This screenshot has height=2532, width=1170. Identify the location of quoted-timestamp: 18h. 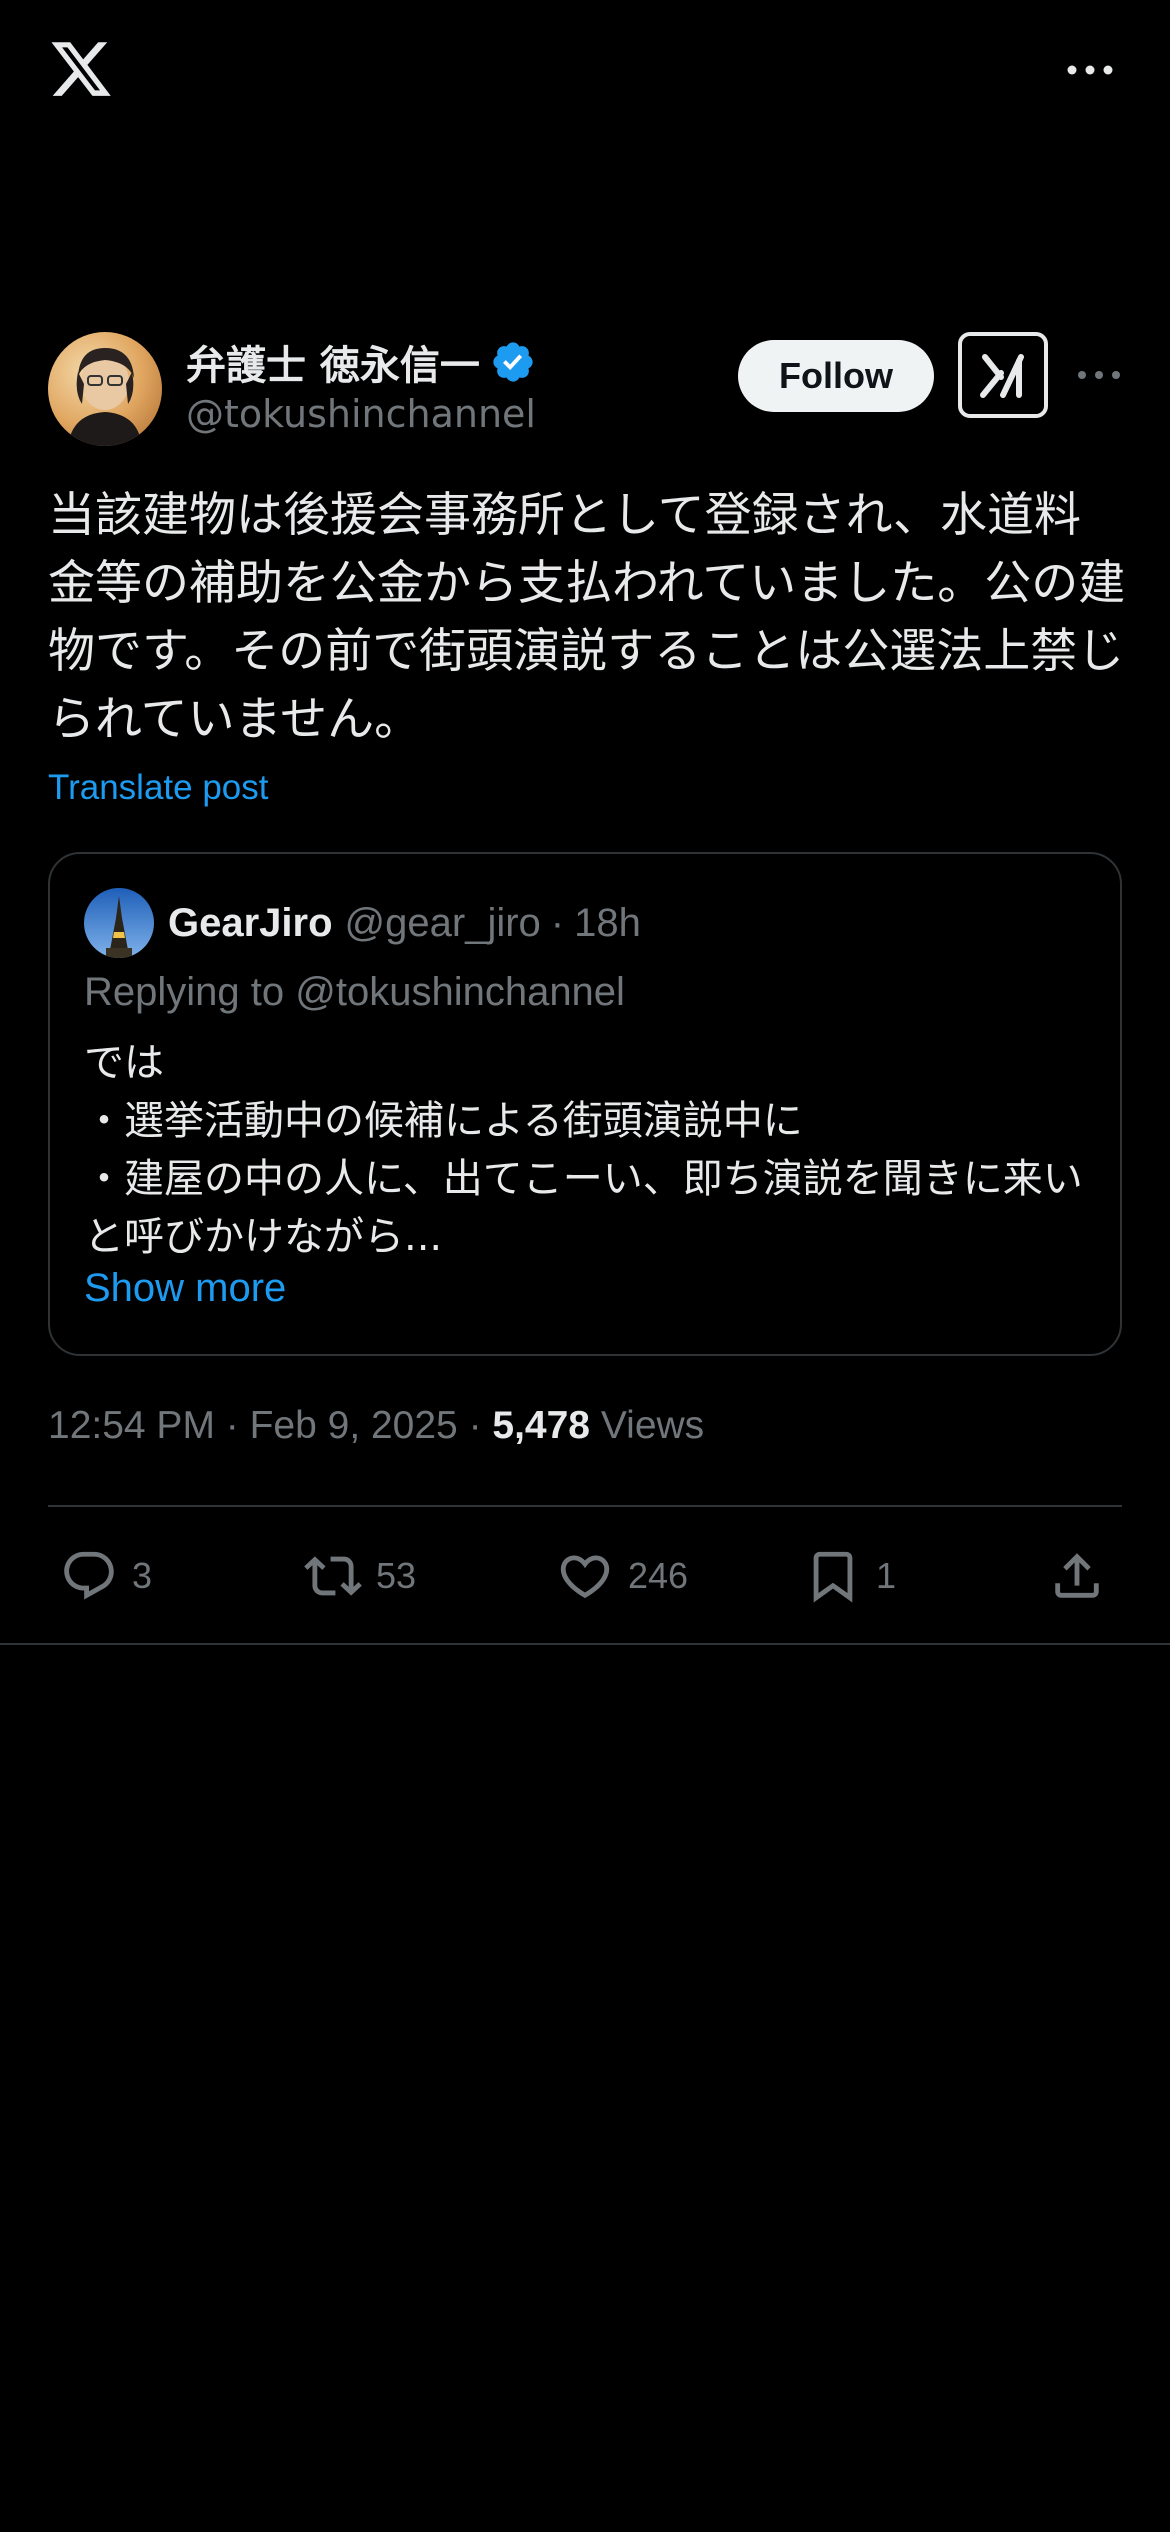
(607, 922).